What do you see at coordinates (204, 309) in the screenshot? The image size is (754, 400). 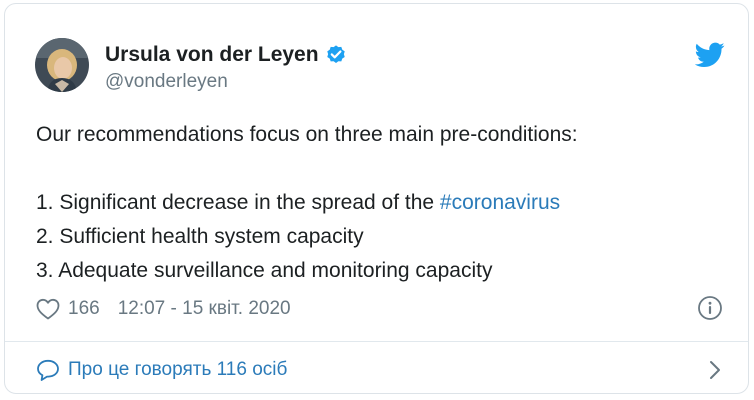 I see `tweet-timestamp: 12:07 - 15 квіт. 2020` at bounding box center [204, 309].